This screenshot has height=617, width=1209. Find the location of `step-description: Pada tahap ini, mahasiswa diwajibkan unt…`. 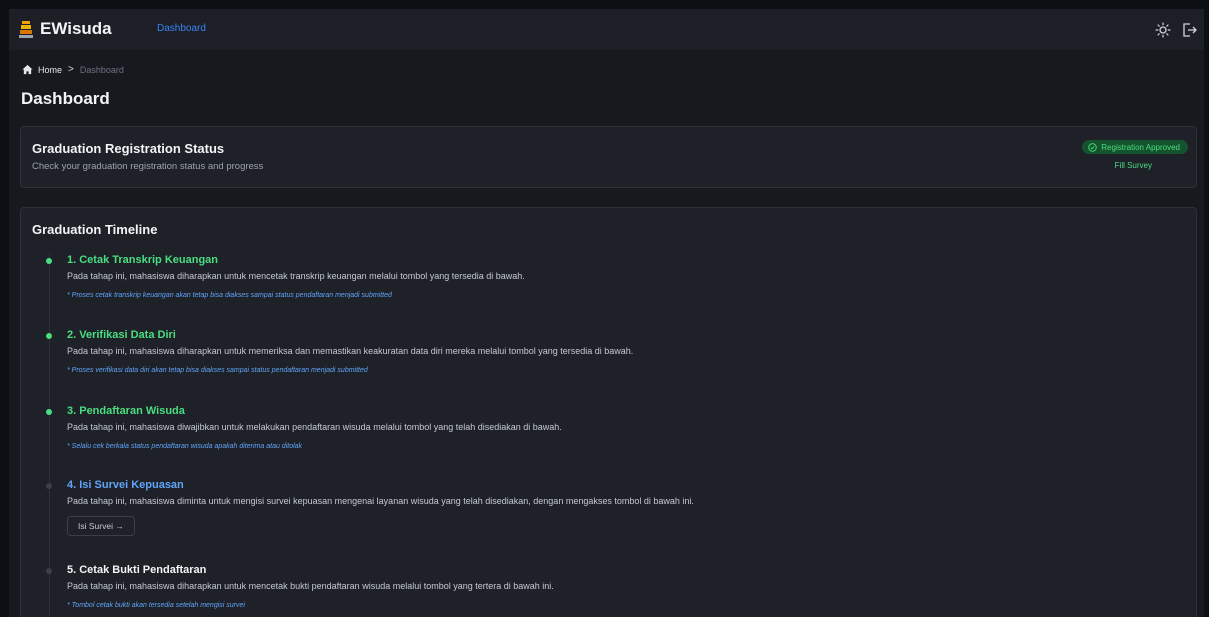

step-description: Pada tahap ini, mahasiswa diwajibkan unt… is located at coordinates (314, 427).